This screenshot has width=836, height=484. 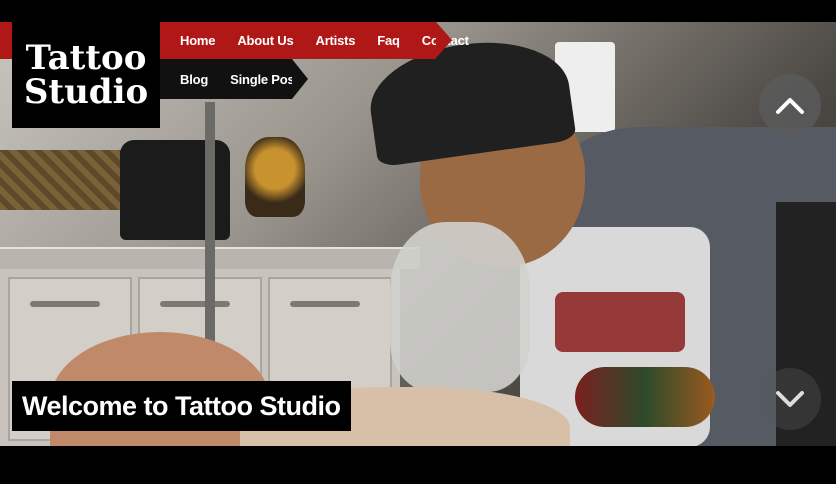 What do you see at coordinates (460, 307) in the screenshot?
I see `gloved-hand` at bounding box center [460, 307].